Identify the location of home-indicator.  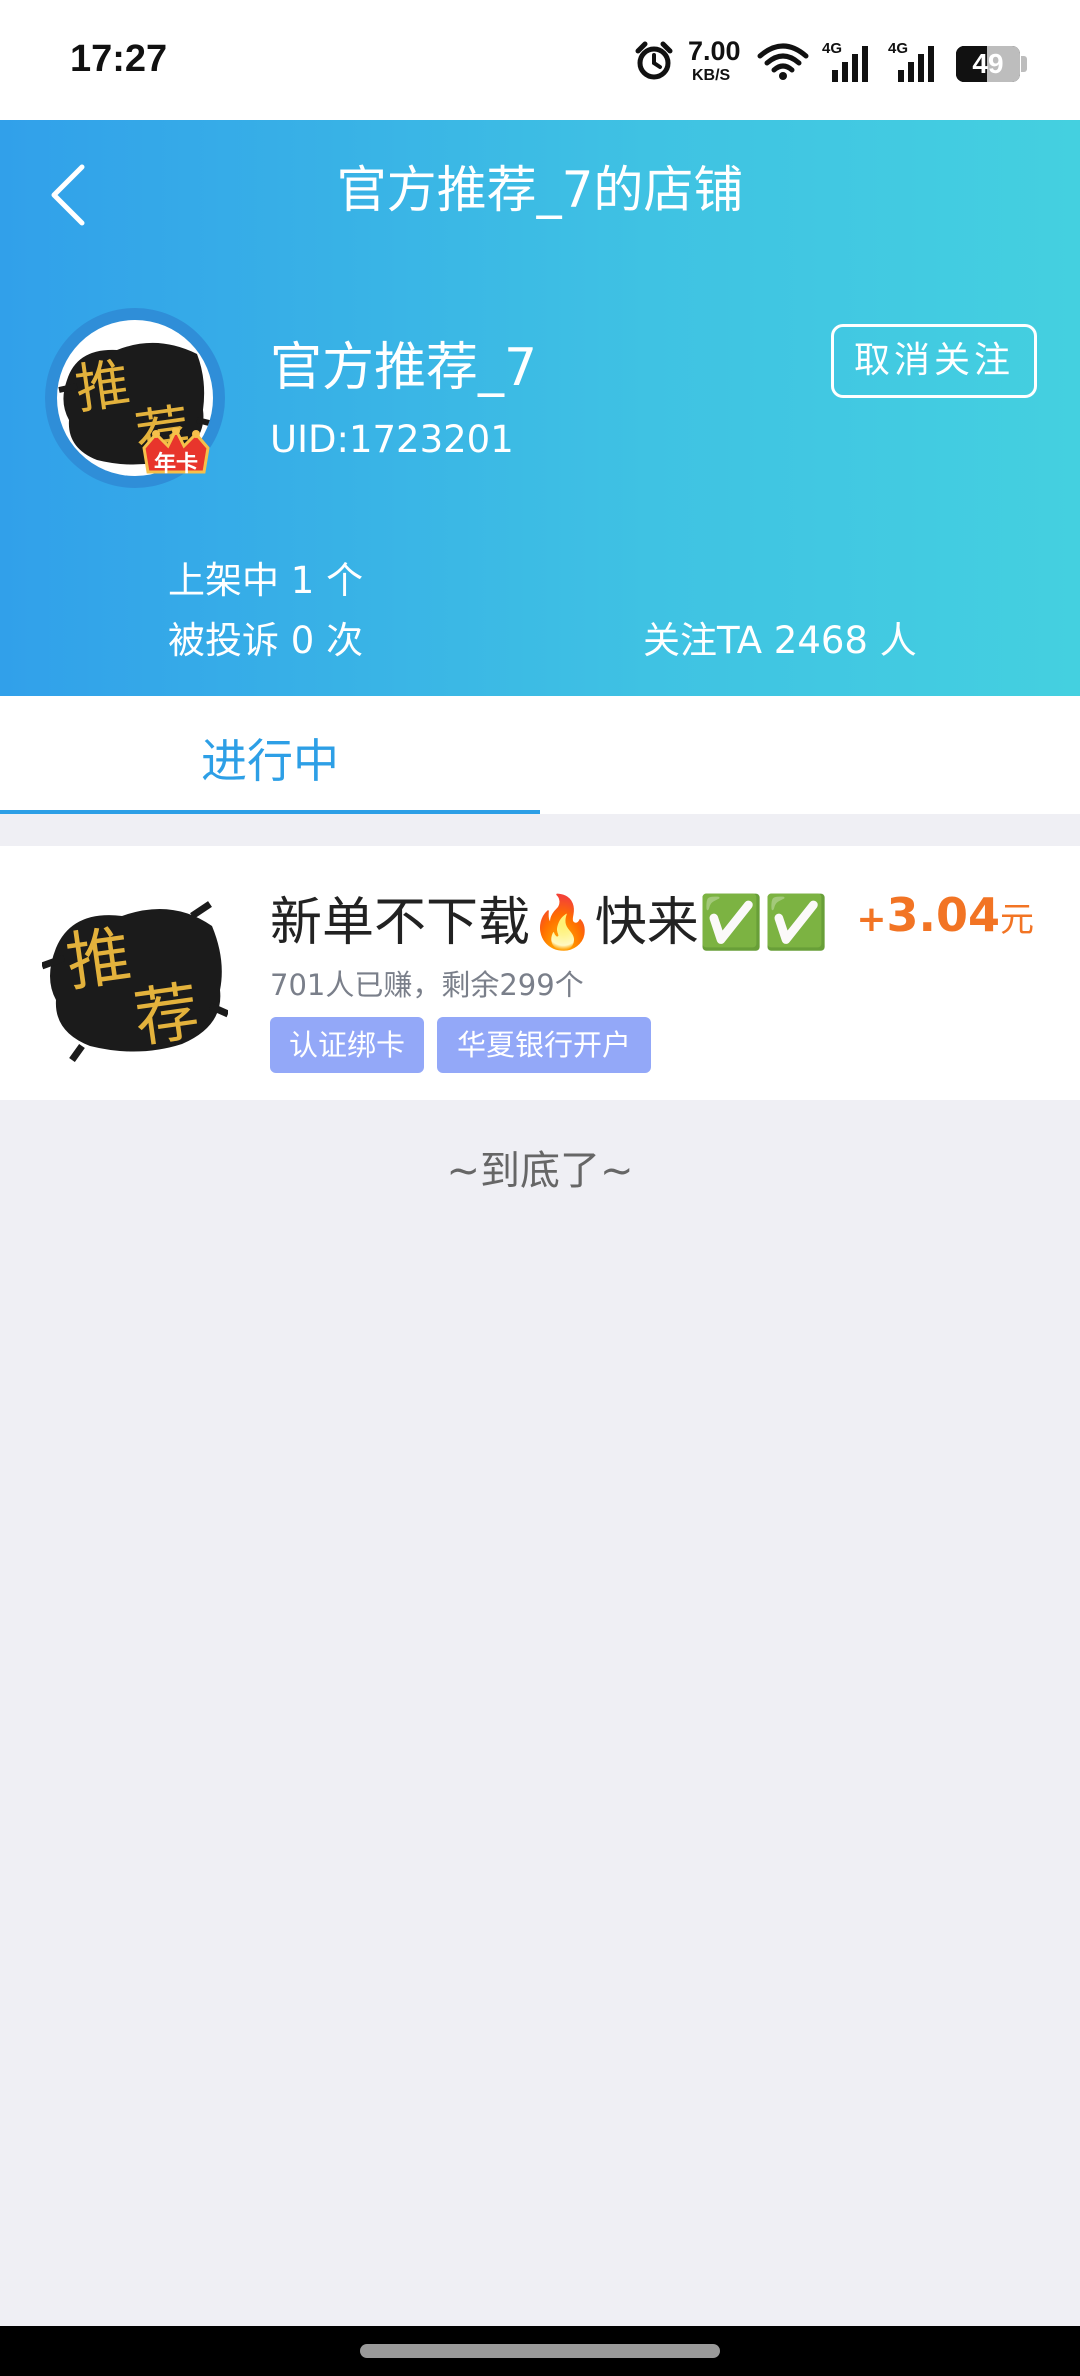
(540, 2351).